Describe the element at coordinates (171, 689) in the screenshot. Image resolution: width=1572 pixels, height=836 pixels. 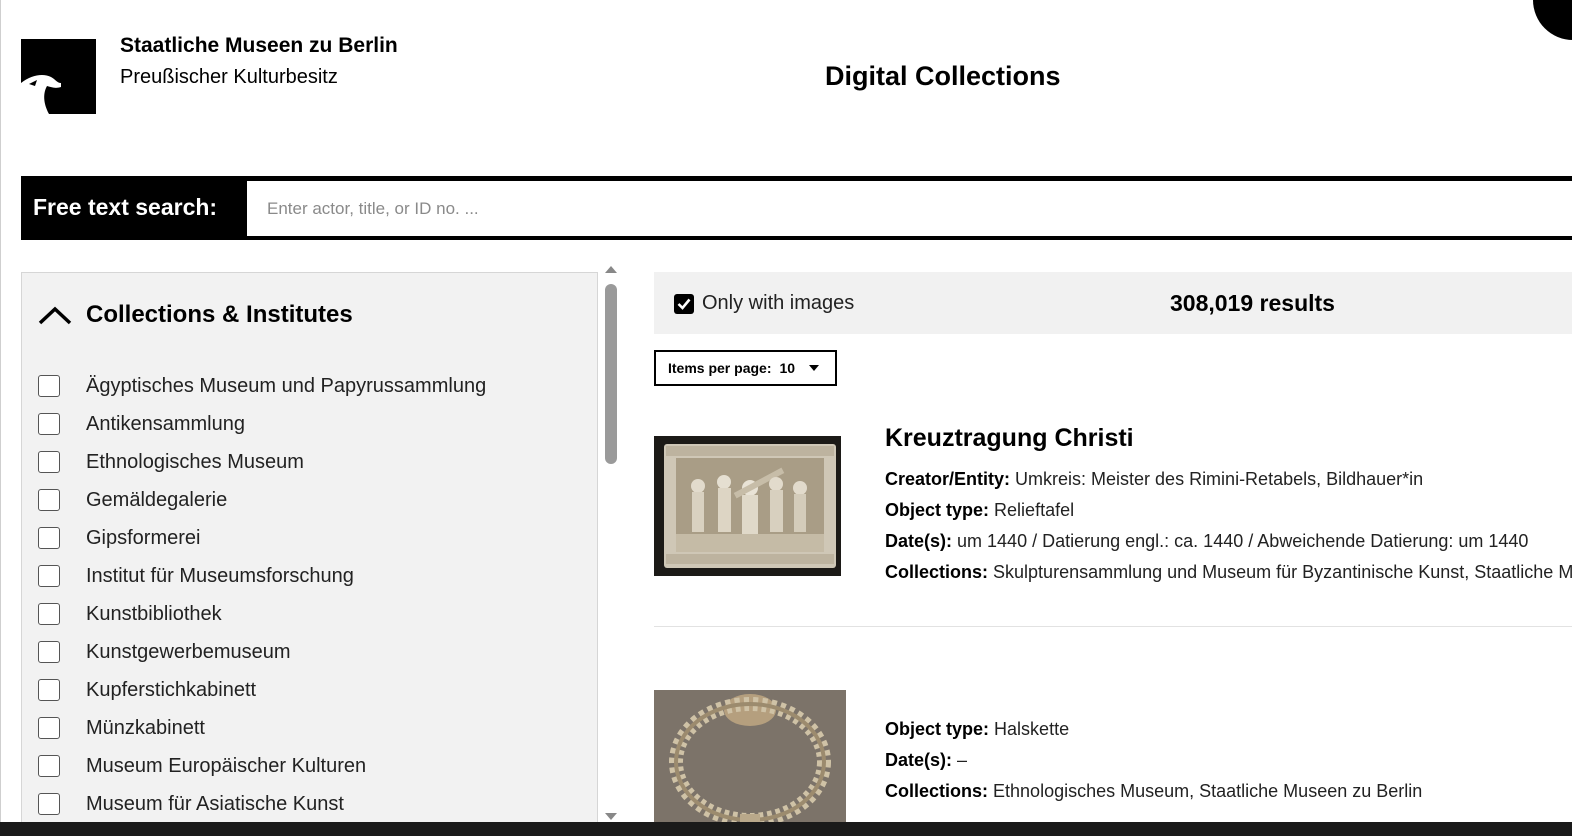
I see `facet-item-label: Kupferstichkabinett` at that location.